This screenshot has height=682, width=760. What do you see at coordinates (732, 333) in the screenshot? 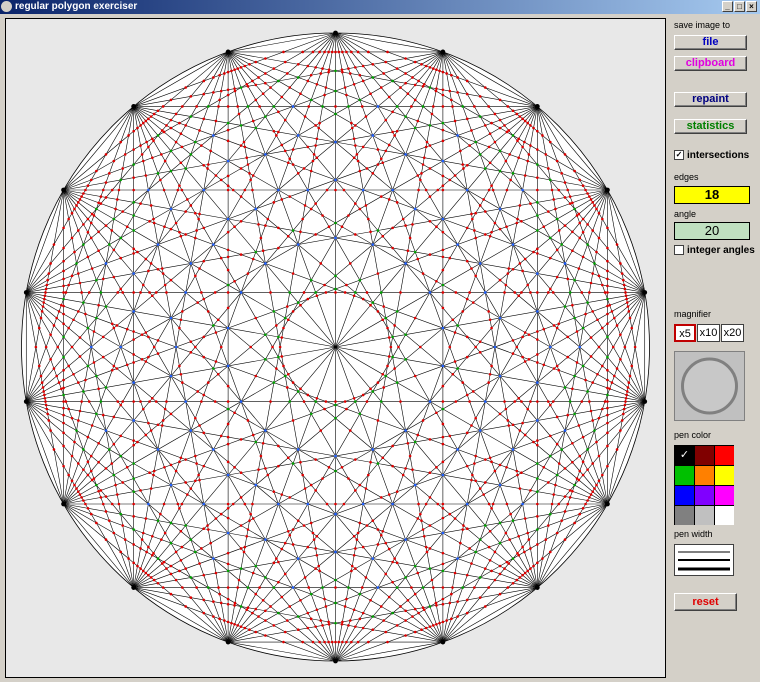
I see `magnifier-x20-button: x20` at bounding box center [732, 333].